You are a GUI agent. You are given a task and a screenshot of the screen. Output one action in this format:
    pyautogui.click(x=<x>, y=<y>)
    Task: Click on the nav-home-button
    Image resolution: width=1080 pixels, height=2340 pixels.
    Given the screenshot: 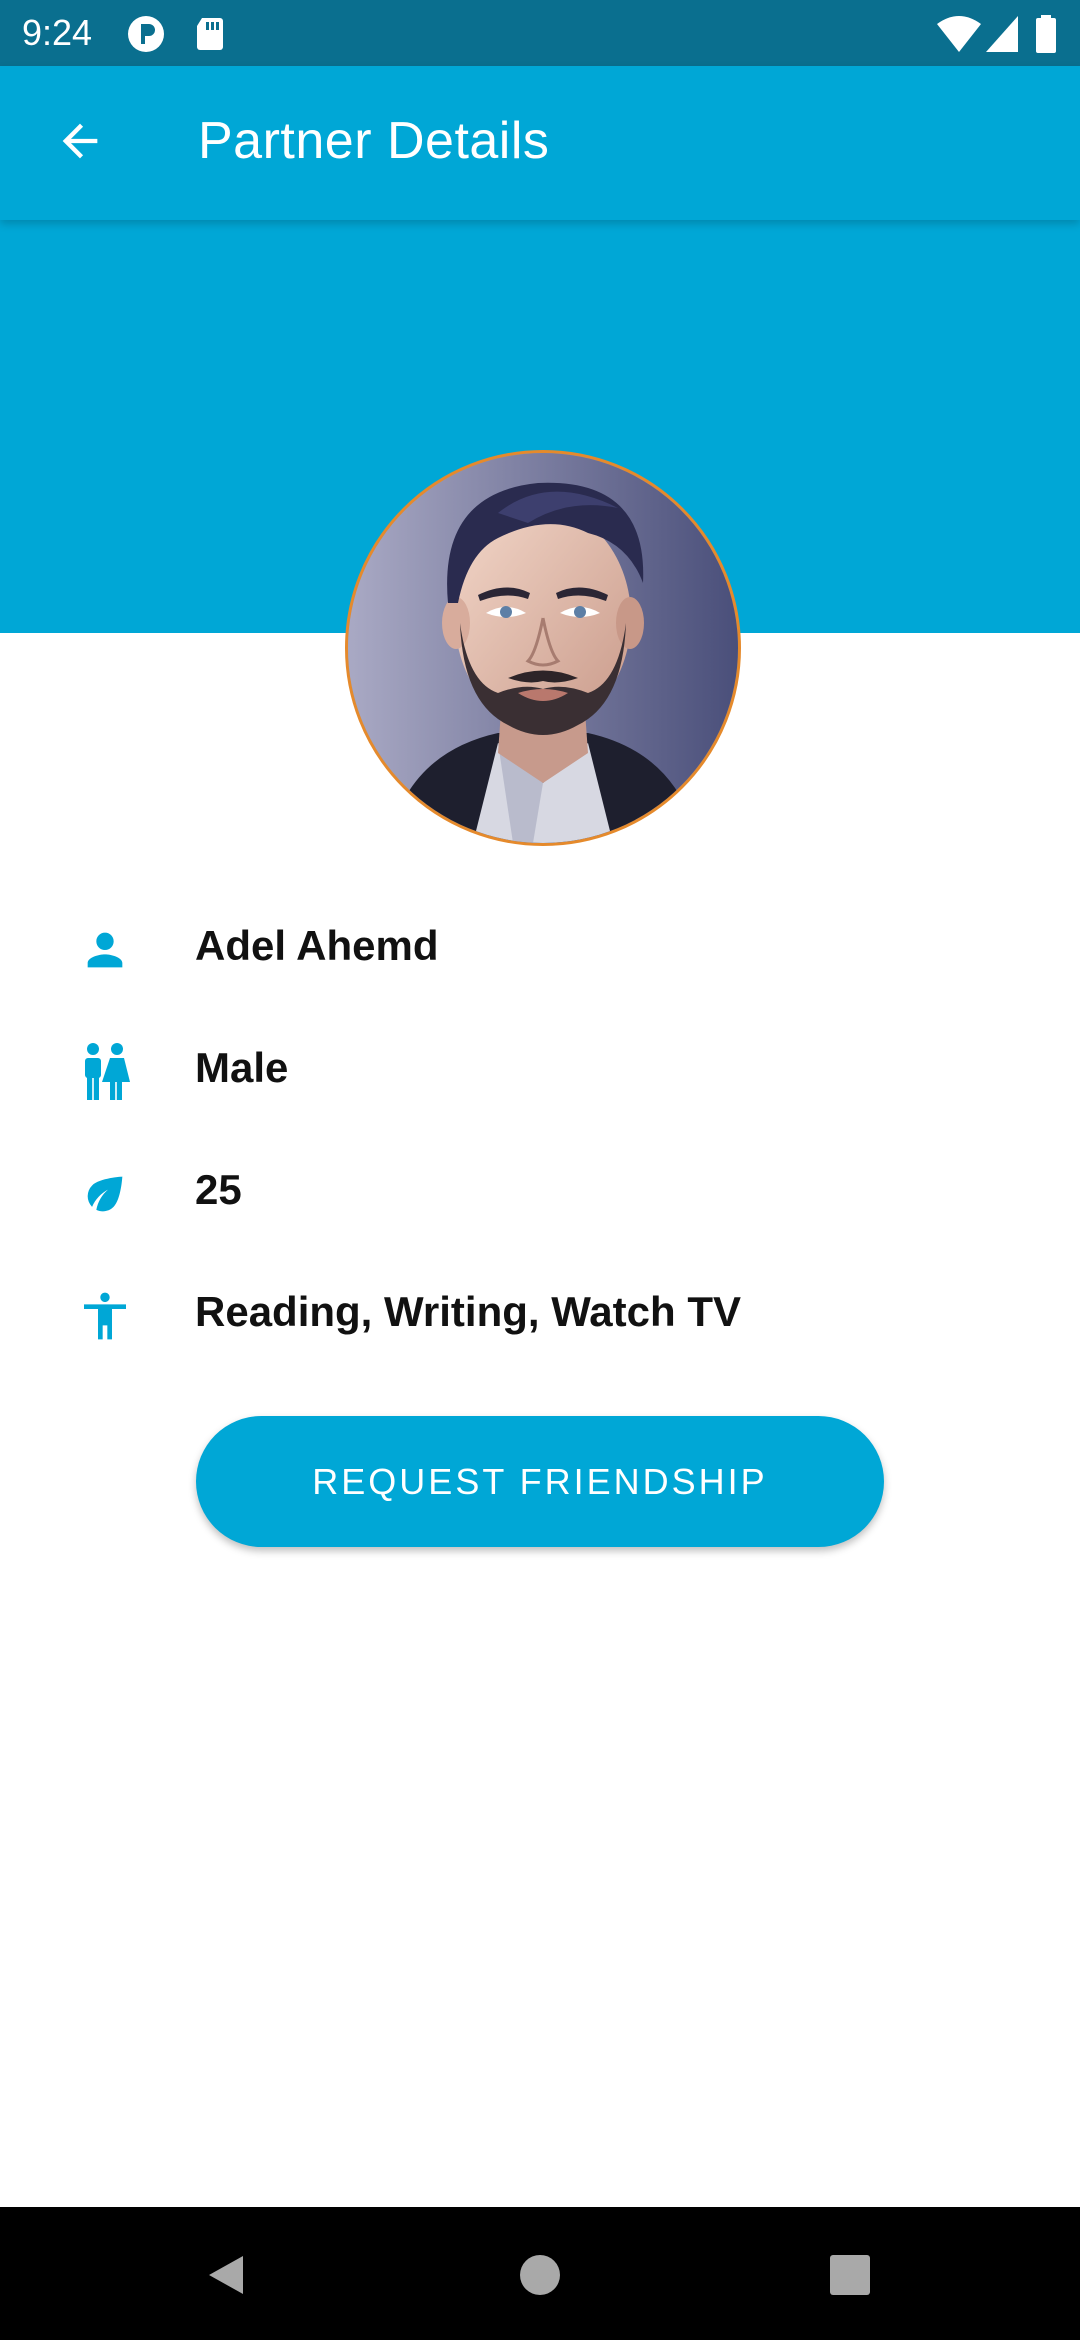 What is the action you would take?
    pyautogui.click(x=540, y=2277)
    